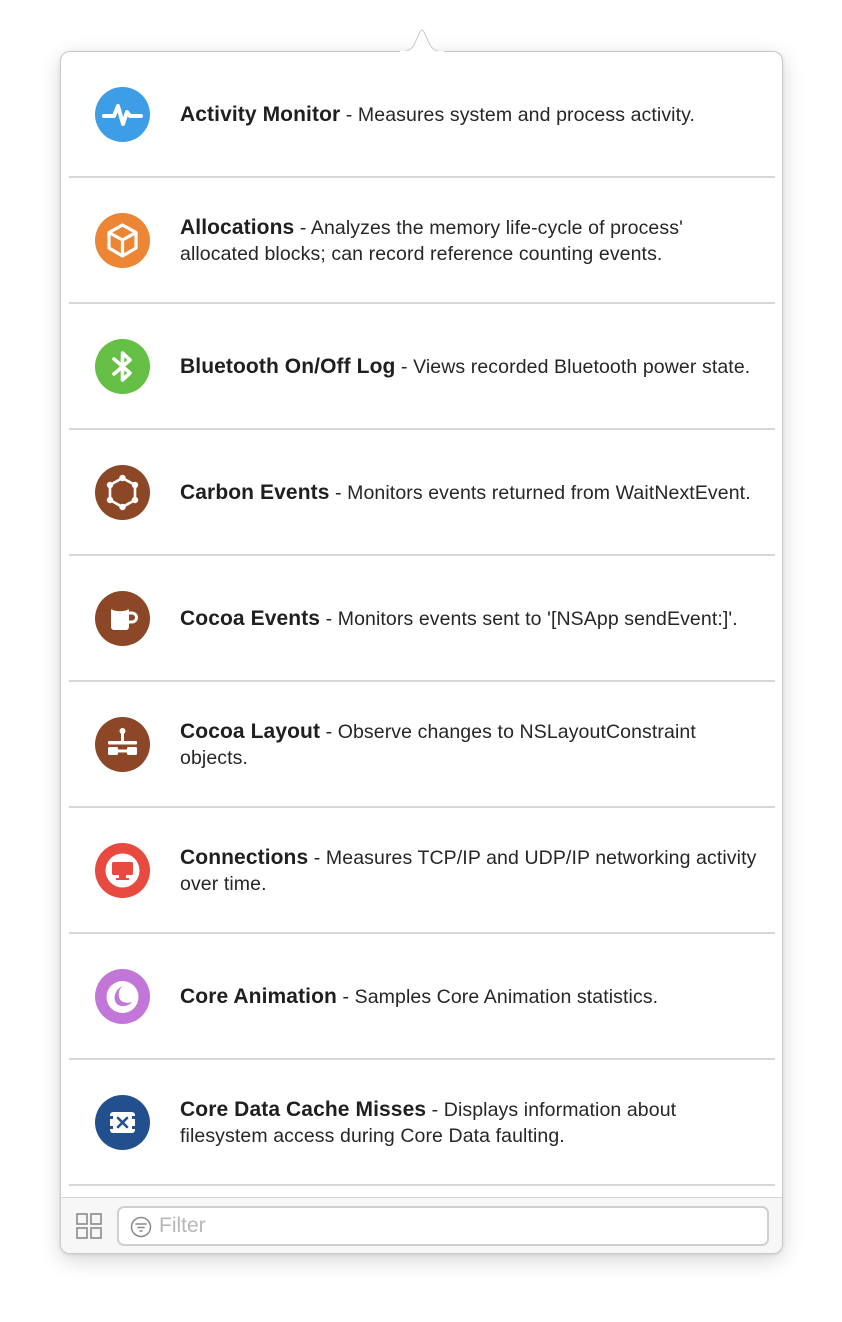 The width and height of the screenshot is (842, 1322). I want to click on cache-miss-icon, so click(122, 1122).